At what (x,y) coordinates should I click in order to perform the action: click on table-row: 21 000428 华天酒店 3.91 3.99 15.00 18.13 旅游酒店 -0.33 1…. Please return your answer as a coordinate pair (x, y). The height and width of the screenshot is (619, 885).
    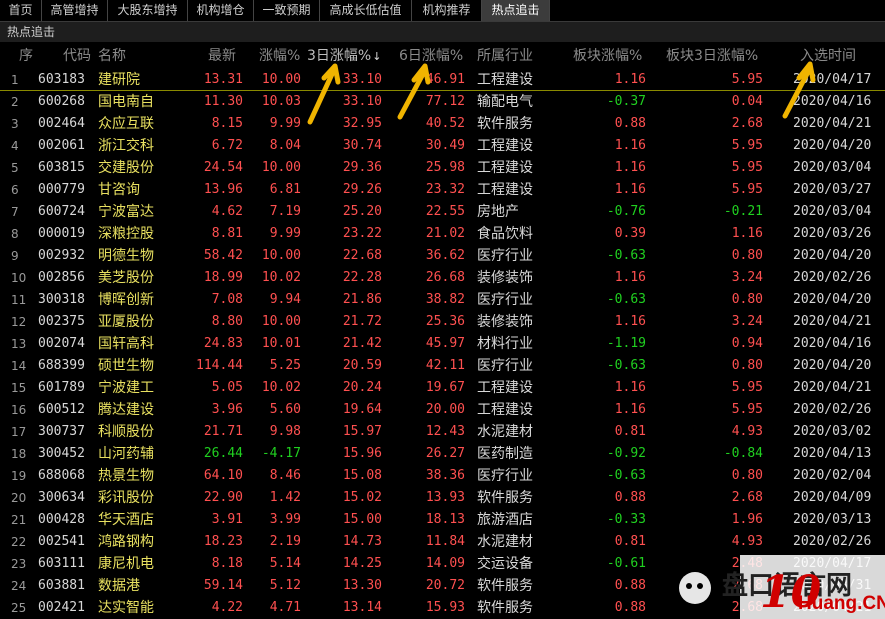
    Looking at the image, I should click on (442, 520).